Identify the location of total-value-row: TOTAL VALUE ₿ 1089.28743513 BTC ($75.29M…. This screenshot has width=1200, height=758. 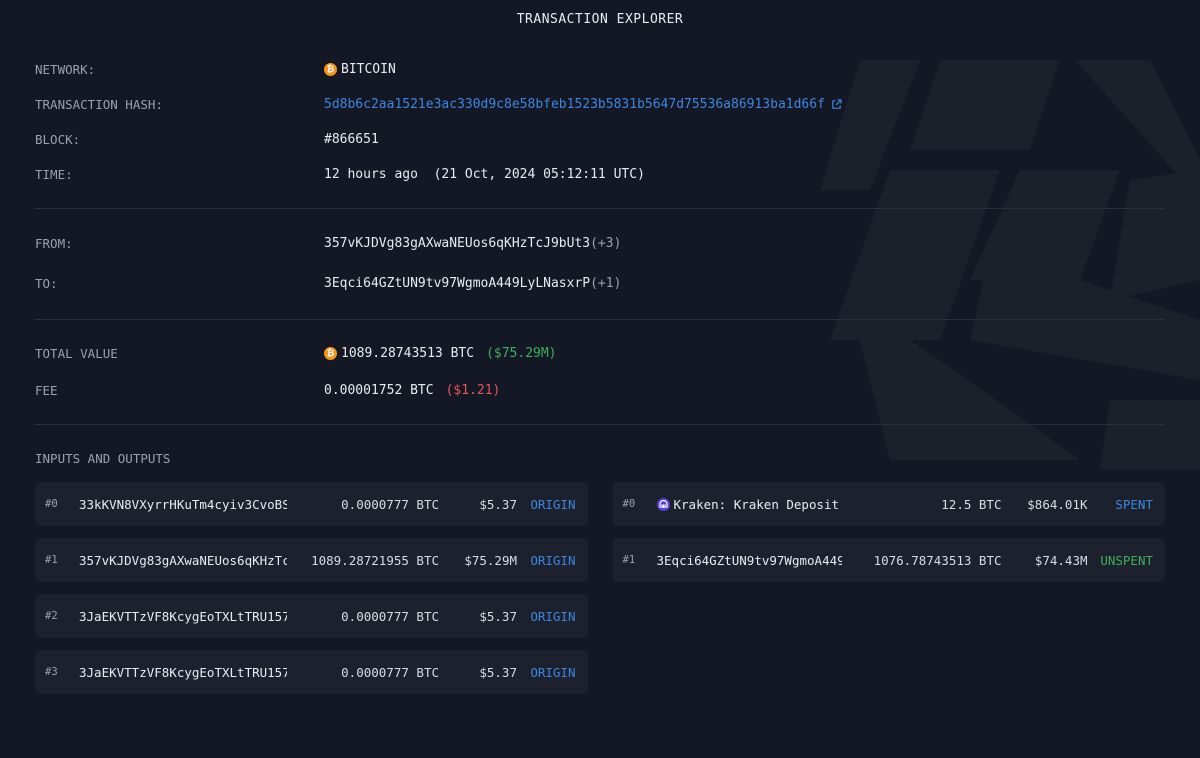
(600, 353).